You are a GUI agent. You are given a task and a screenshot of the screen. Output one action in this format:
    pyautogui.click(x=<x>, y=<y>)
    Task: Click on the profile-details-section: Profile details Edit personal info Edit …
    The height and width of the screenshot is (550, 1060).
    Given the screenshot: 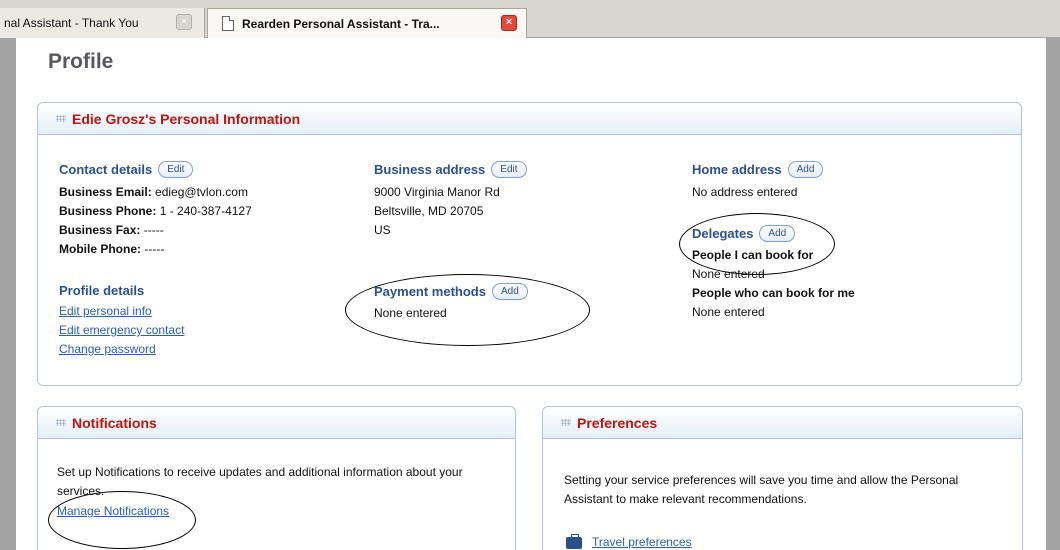 What is the action you would take?
    pyautogui.click(x=209, y=321)
    